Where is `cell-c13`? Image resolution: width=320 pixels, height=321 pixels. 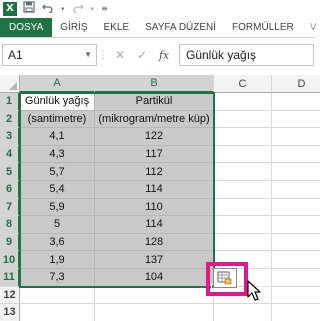 cell-c13 is located at coordinates (243, 312).